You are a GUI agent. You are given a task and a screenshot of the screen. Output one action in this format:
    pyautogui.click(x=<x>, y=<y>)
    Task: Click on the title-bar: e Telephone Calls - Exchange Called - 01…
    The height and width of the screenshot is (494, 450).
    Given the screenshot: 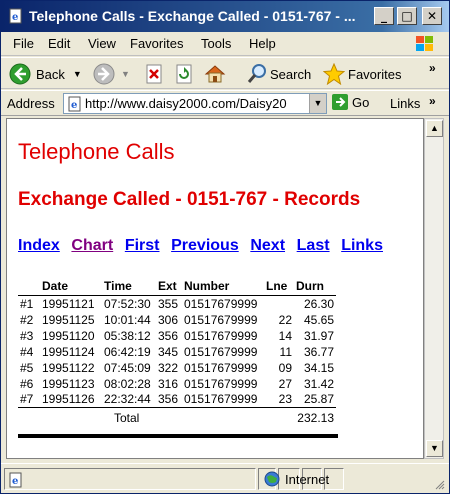 What is the action you would take?
    pyautogui.click(x=225, y=16)
    